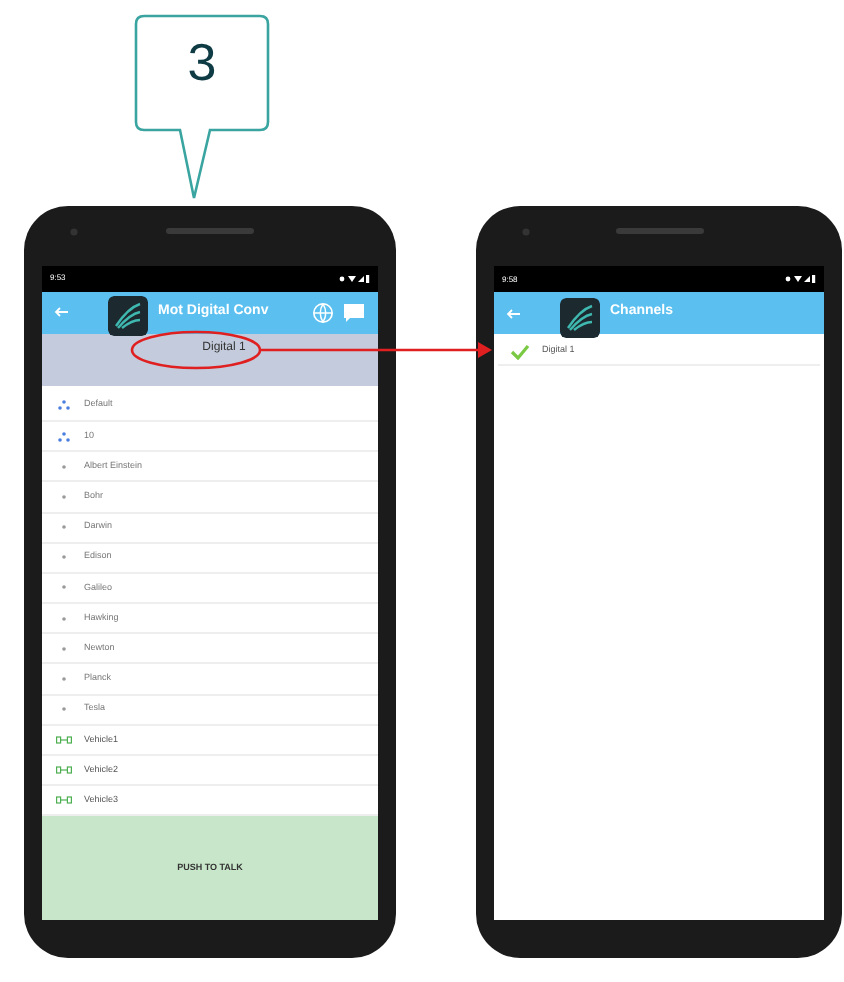  What do you see at coordinates (202, 62) in the screenshot?
I see `step-number: 3` at bounding box center [202, 62].